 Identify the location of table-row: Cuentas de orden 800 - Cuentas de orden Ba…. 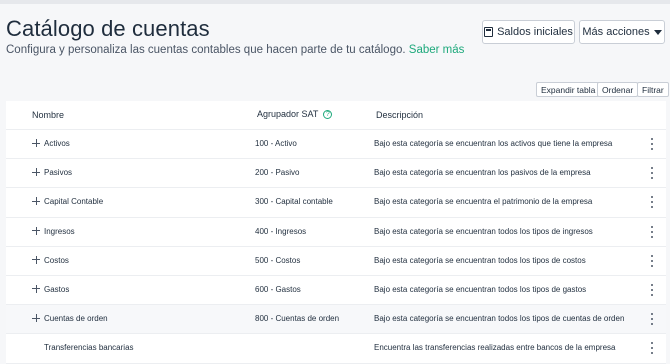
(336, 320).